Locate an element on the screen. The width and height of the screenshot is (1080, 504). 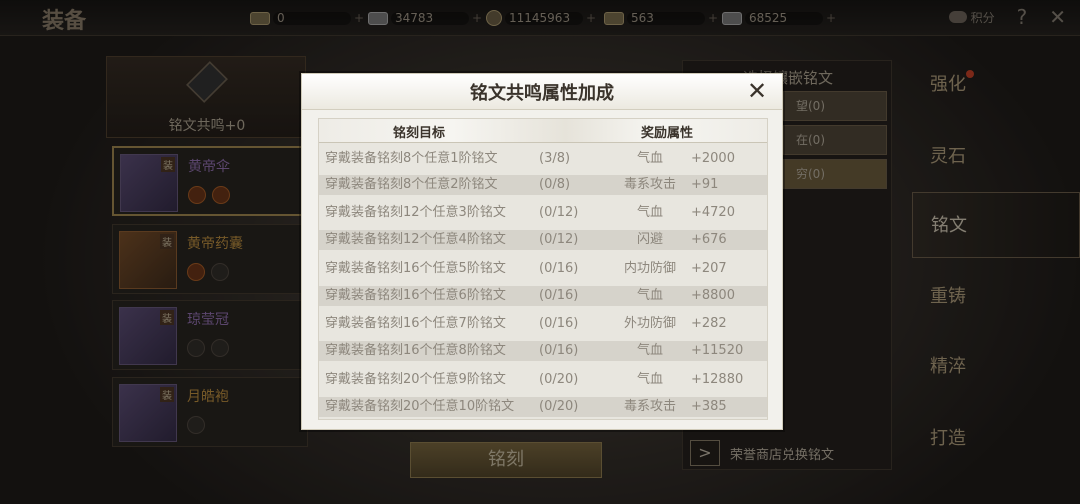
table-row: 穿戴装备铭刻12个任意4阶铭文 (0/12) 闪避 +676 is located at coordinates (543, 240).